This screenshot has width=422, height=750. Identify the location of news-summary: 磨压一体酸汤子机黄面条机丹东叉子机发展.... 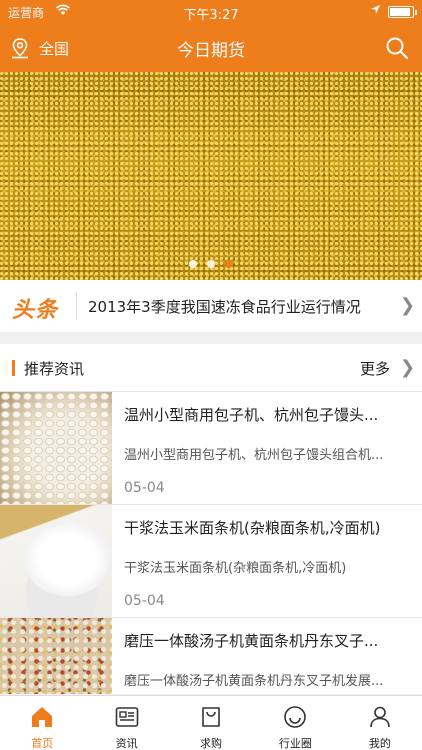
(254, 681).